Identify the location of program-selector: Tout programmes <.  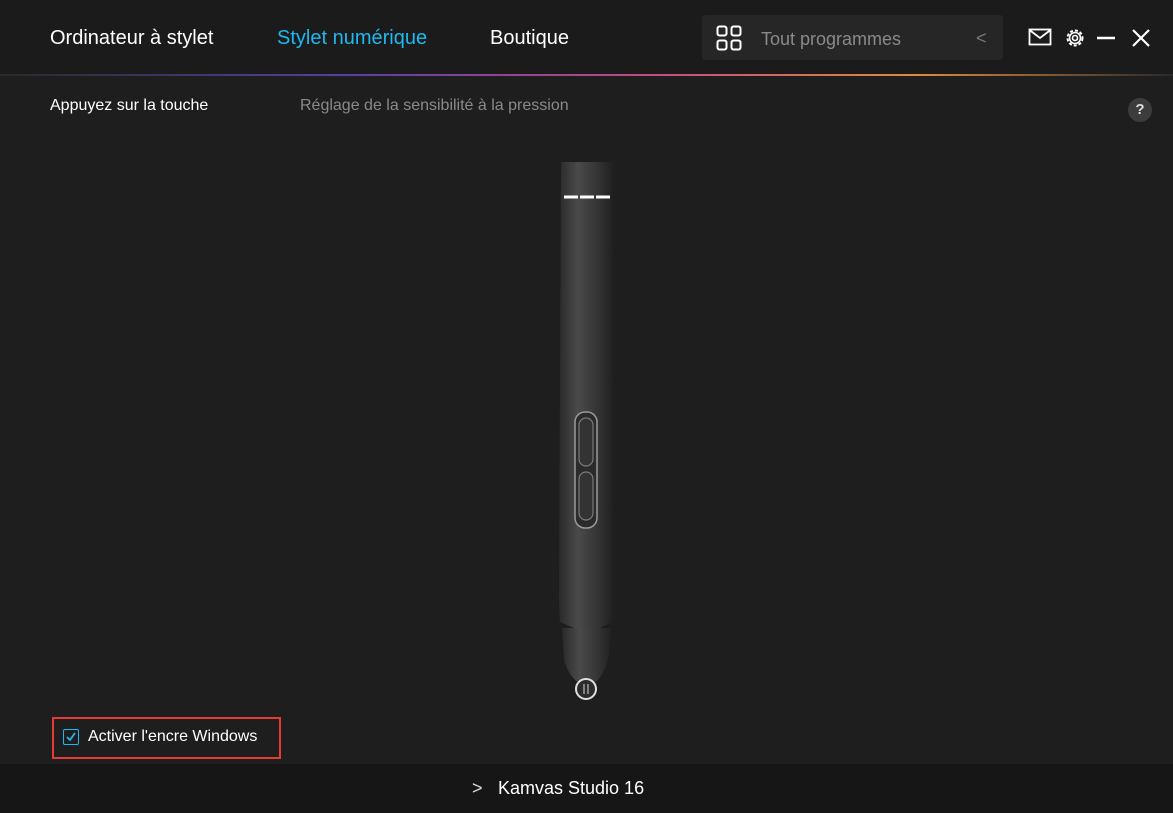
(852, 37).